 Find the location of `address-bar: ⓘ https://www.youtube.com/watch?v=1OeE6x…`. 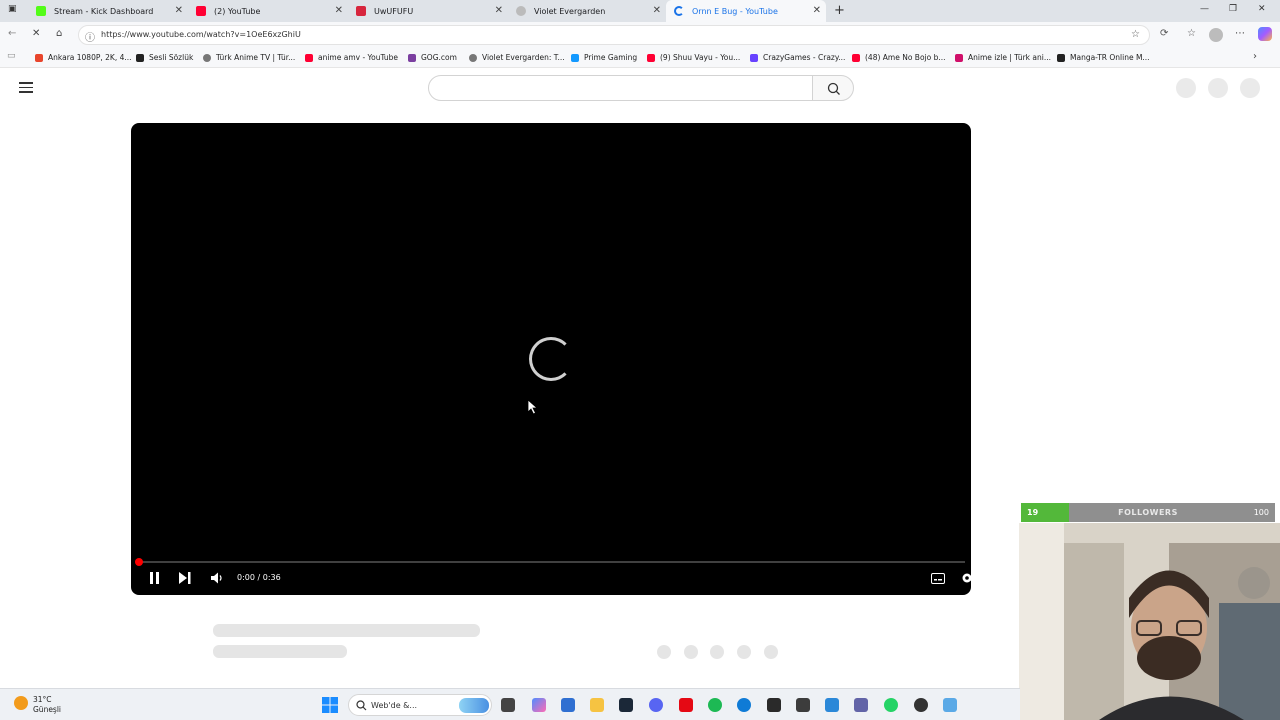

address-bar: ⓘ https://www.youtube.com/watch?v=1OeE6x… is located at coordinates (614, 35).